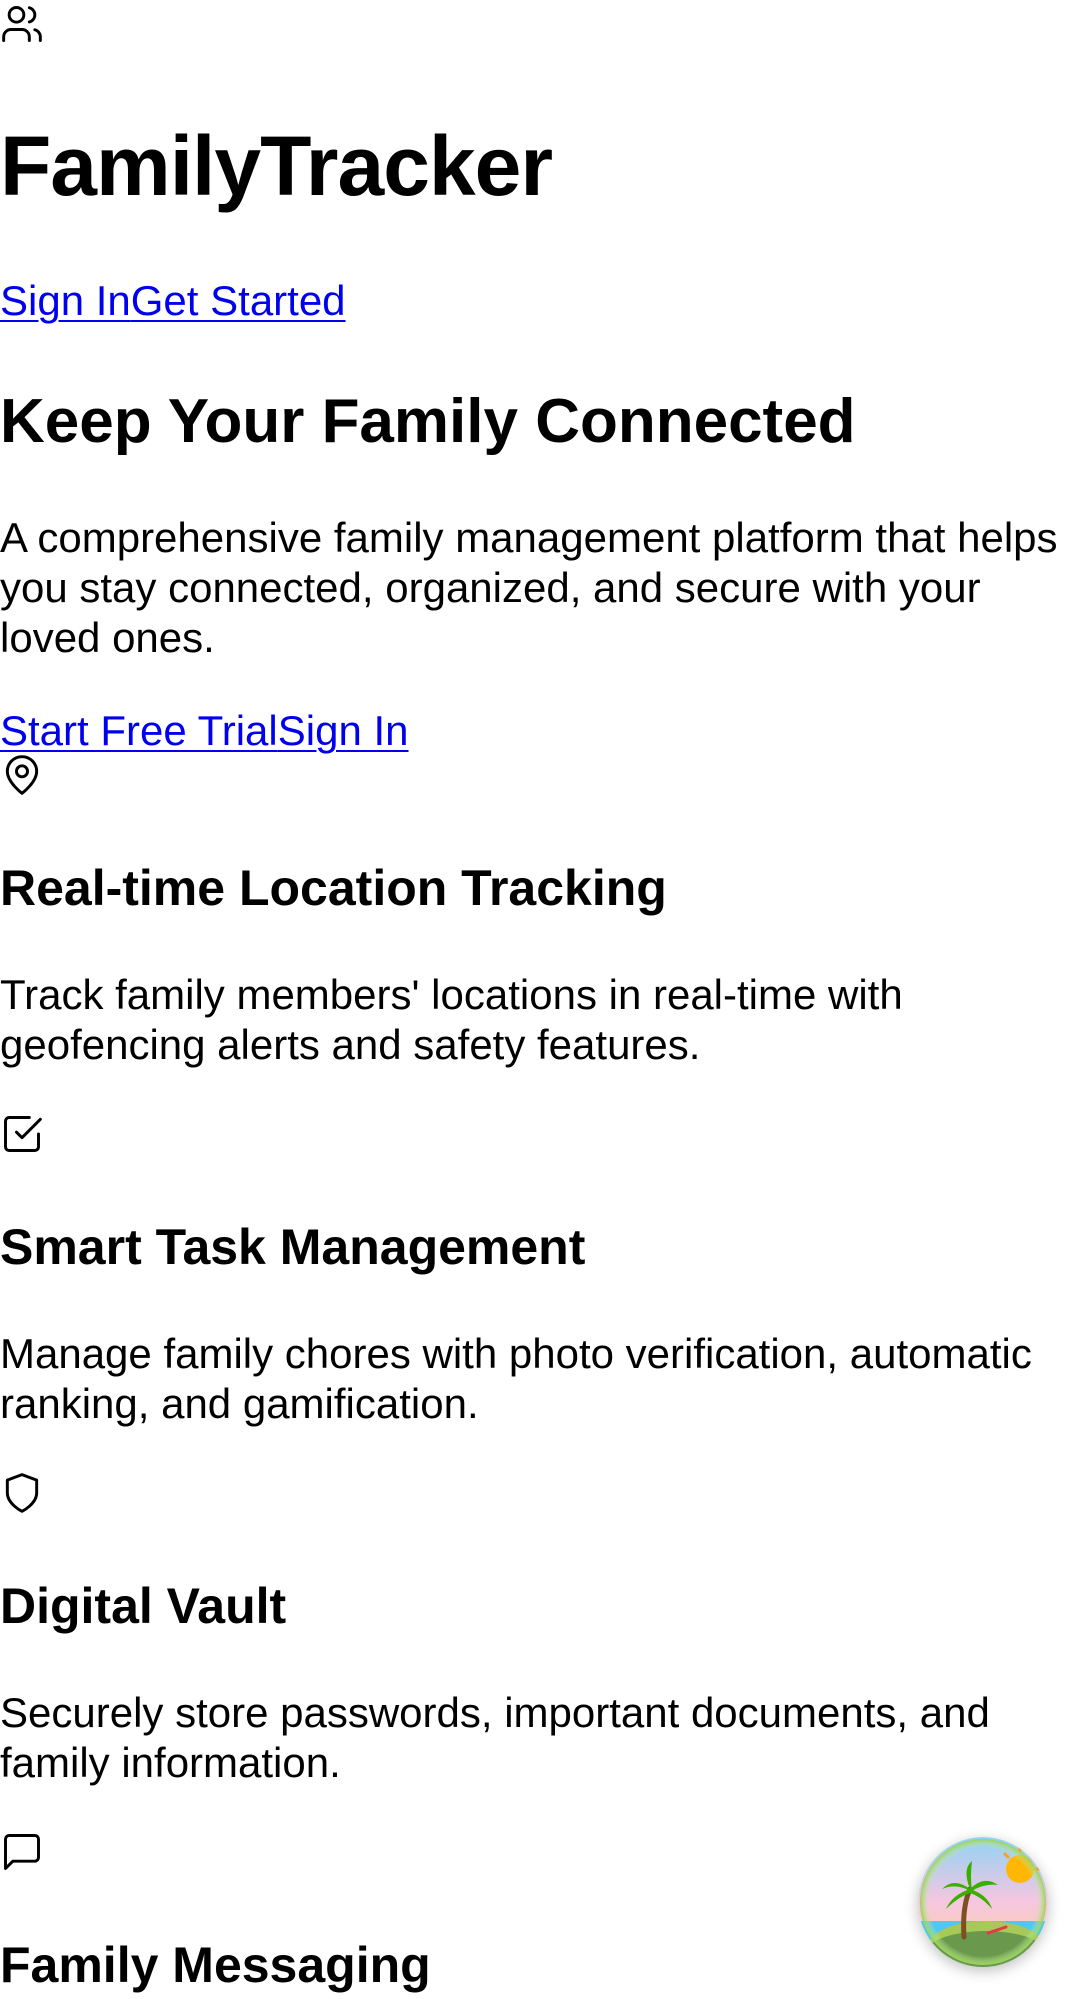 This screenshot has height=1999, width=1081. Describe the element at coordinates (22, 24) in the screenshot. I see `users-icon` at that location.